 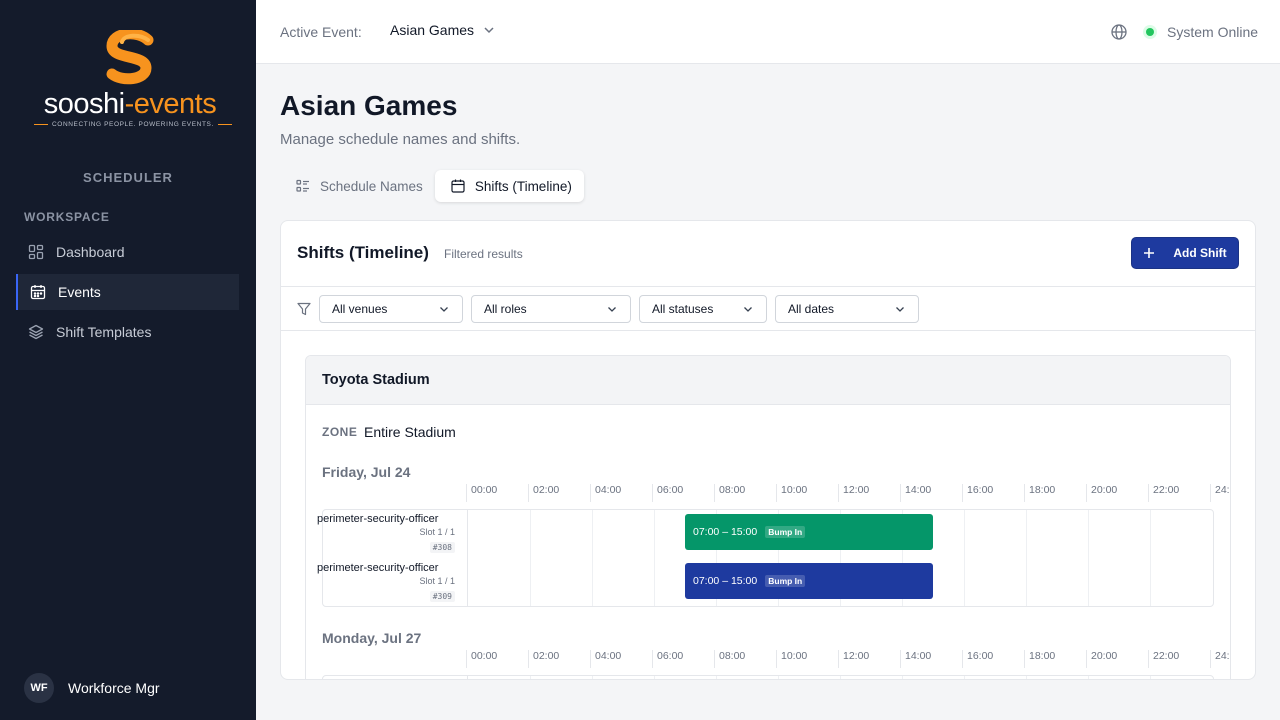 I want to click on day-label: Monday, Jul 27, so click(x=372, y=638).